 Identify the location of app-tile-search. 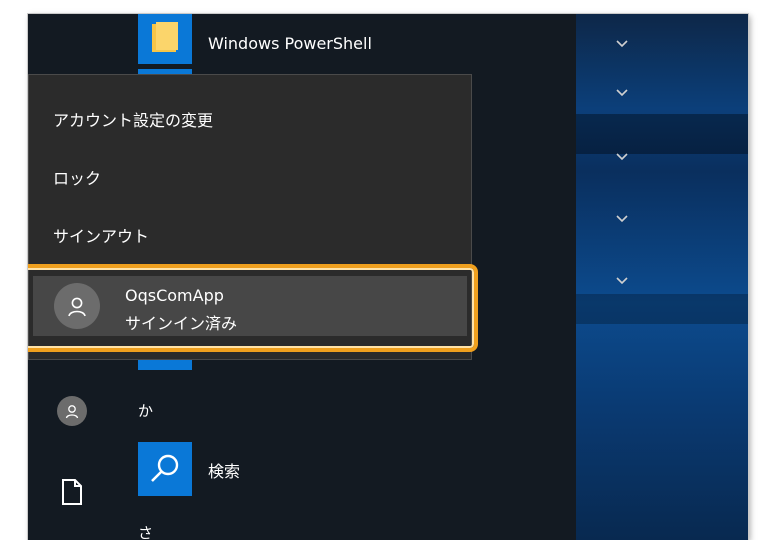
(165, 469).